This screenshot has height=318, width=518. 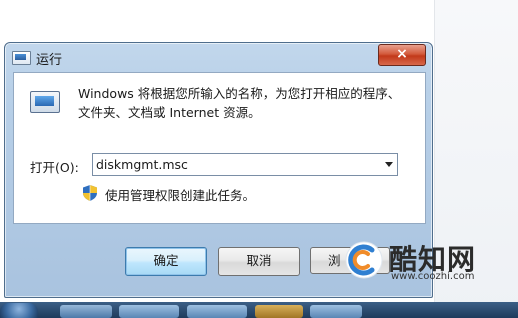 What do you see at coordinates (389, 164) in the screenshot?
I see `chevron-down-icon` at bounding box center [389, 164].